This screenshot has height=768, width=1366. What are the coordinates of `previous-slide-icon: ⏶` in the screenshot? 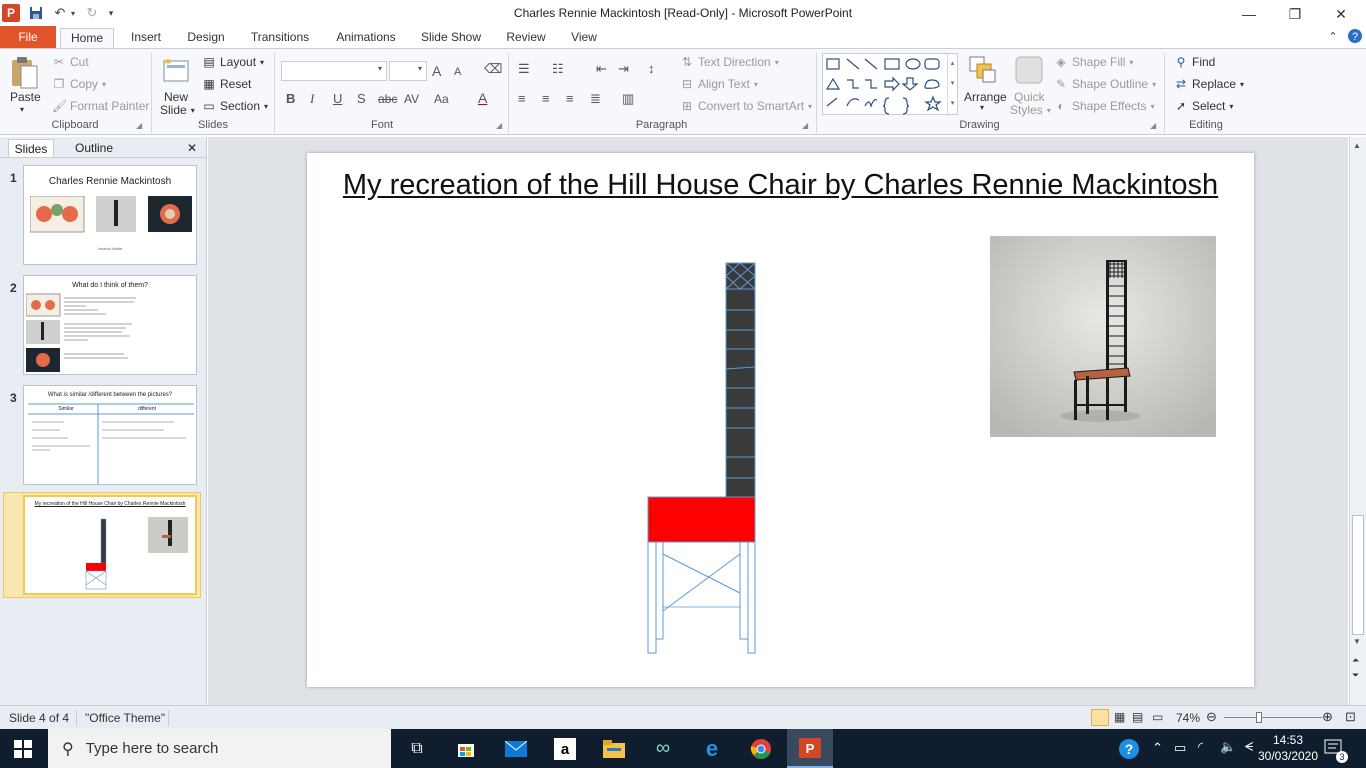 It's located at (1355, 660).